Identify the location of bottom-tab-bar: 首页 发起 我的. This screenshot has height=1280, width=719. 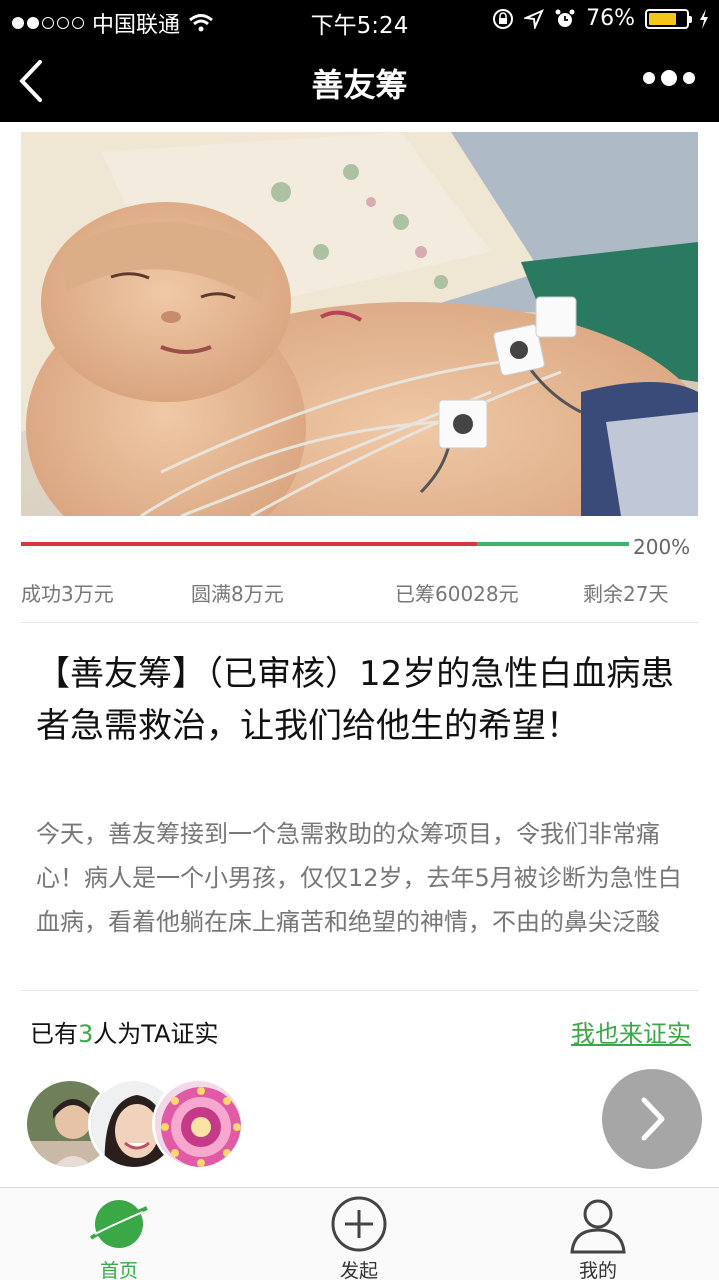
(359, 1233).